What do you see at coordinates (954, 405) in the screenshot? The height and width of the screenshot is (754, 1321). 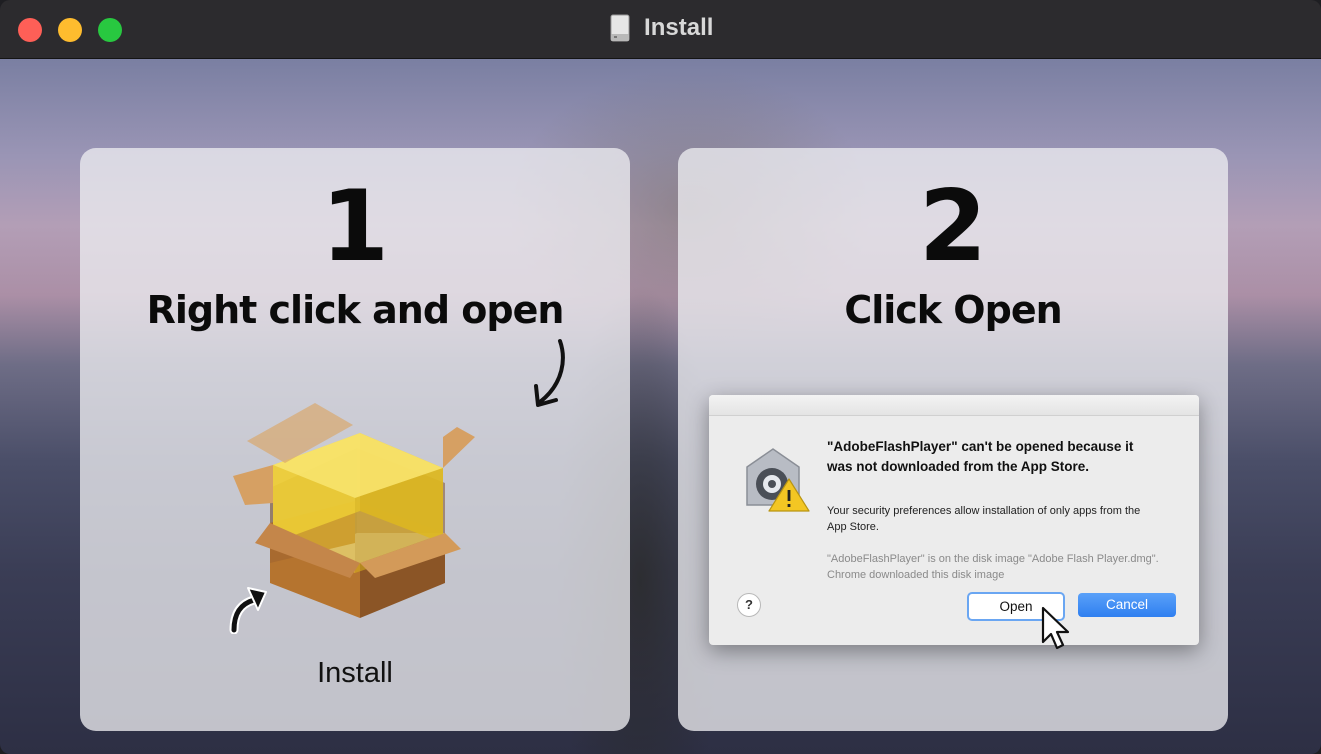 I see `dialog-top-bar` at bounding box center [954, 405].